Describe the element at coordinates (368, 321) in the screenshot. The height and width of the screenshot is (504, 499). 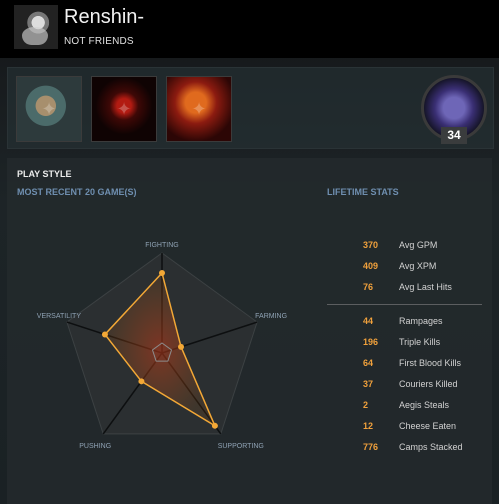
I see `stat-value: 44` at that location.